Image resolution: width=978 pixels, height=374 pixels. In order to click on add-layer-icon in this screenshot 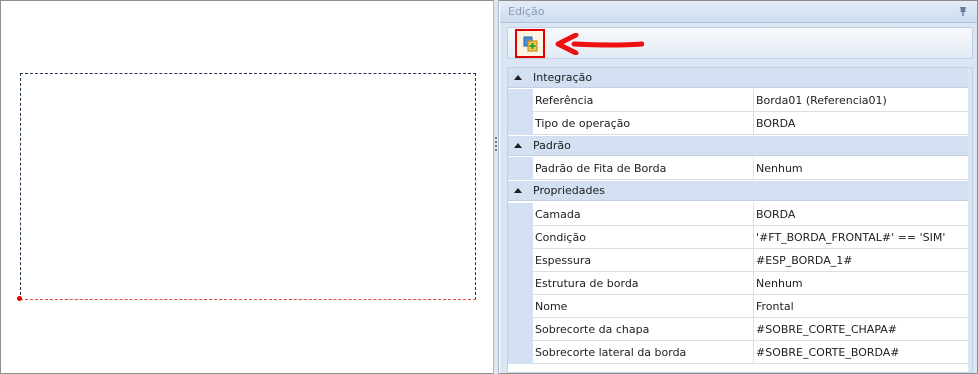, I will do `click(530, 44)`.